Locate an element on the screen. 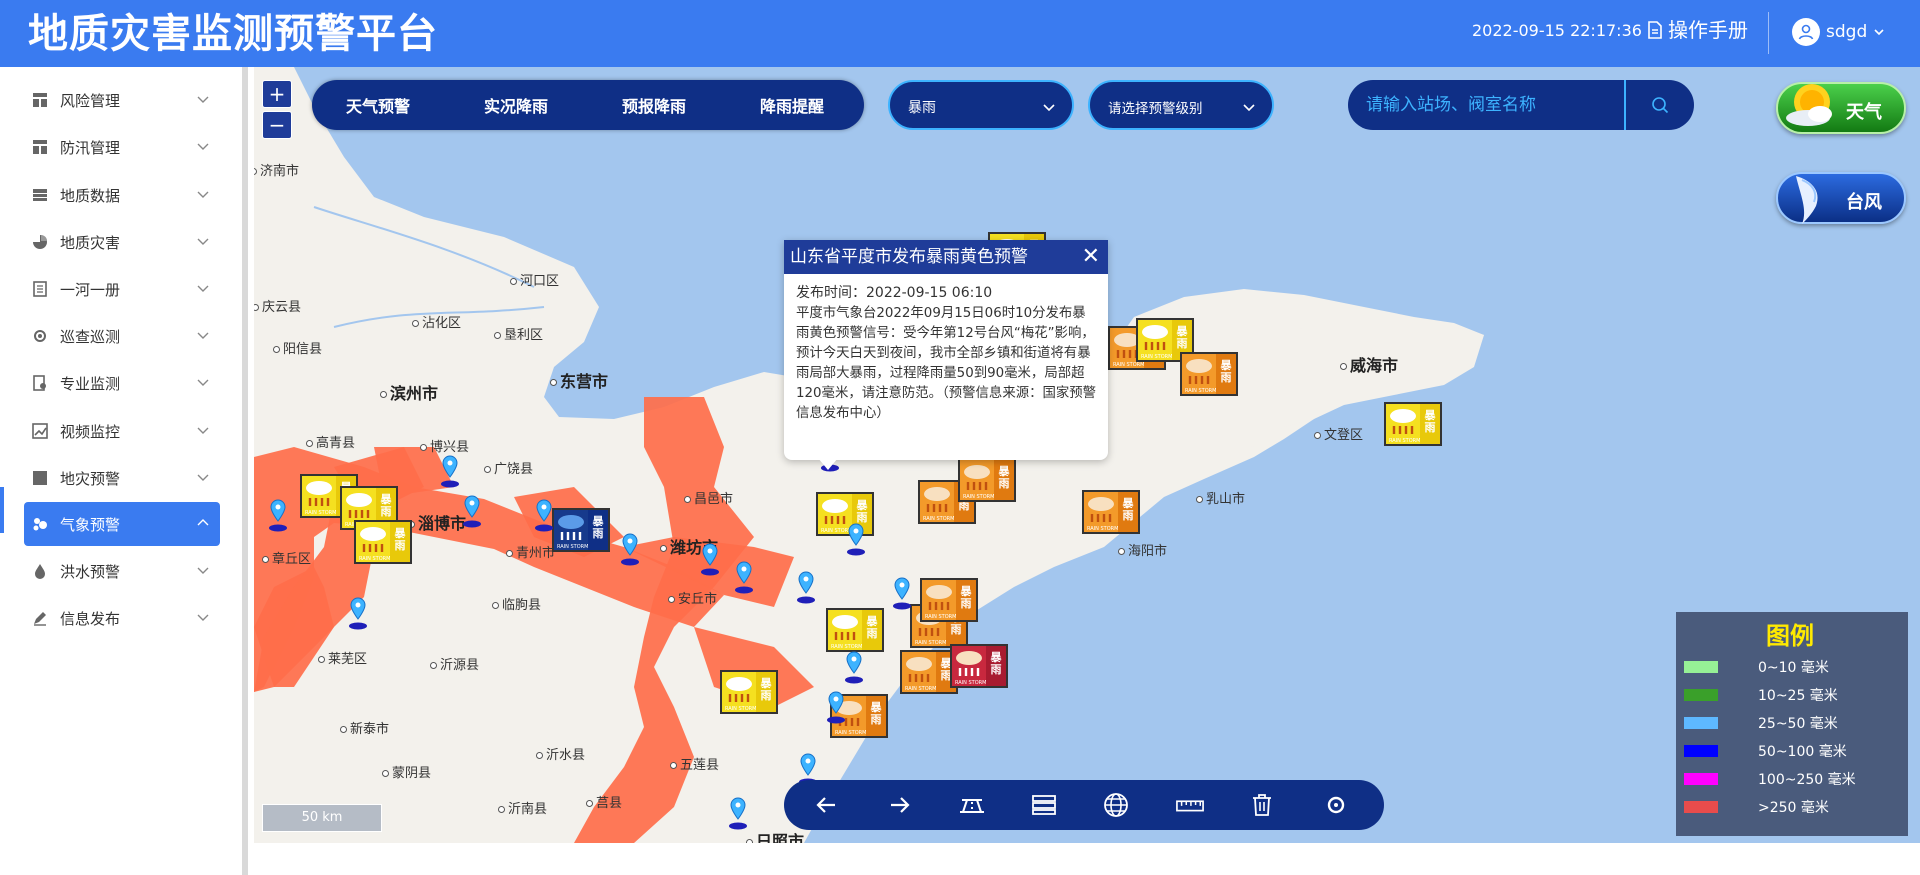 The width and height of the screenshot is (1920, 875). sidebar-item-10: 气象预警 is located at coordinates (122, 524).